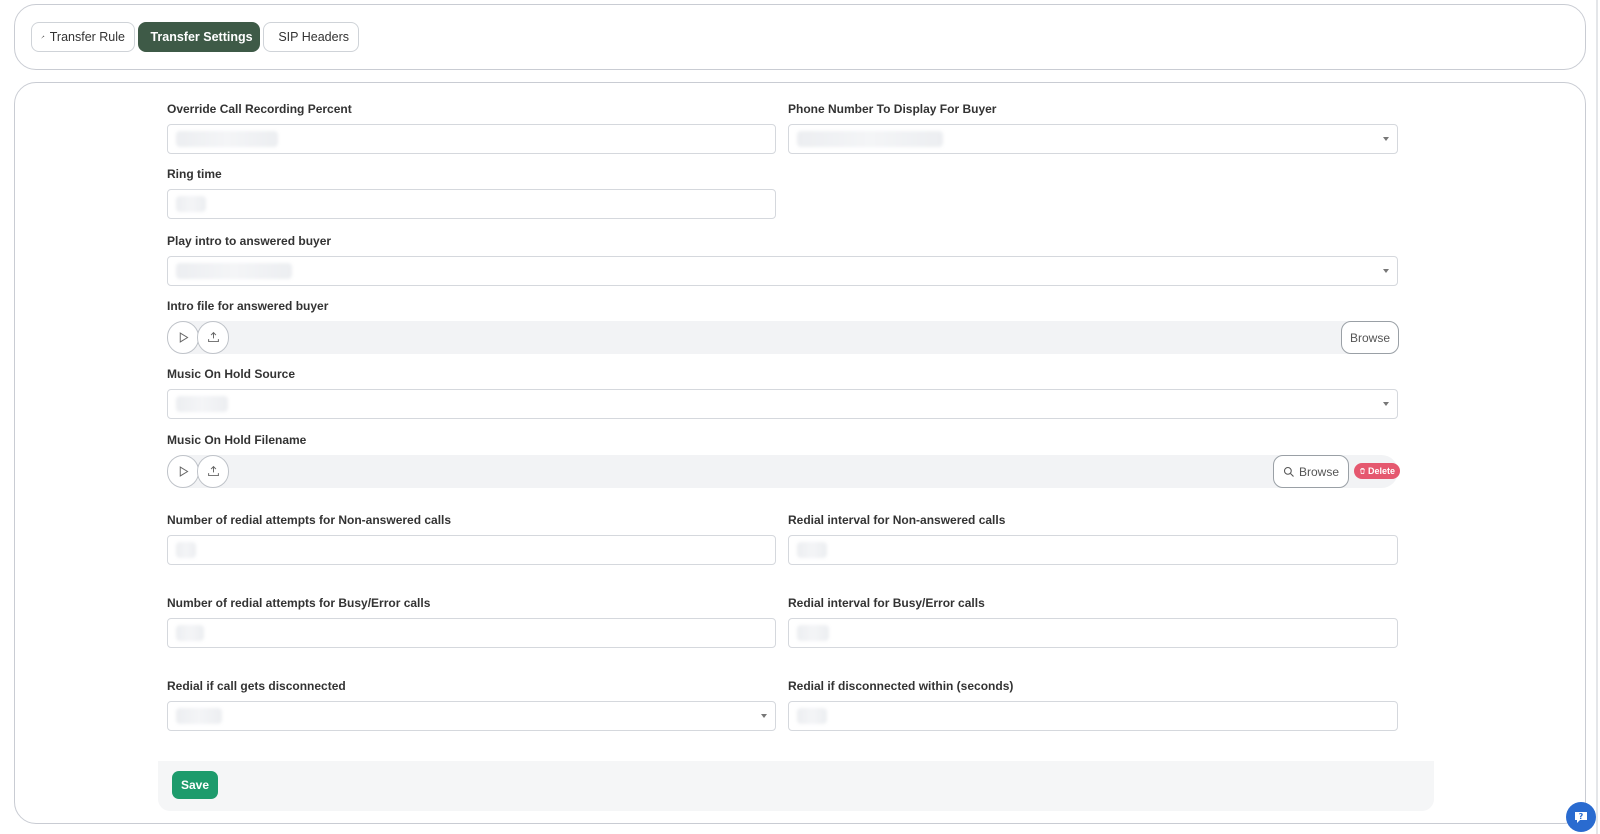 This screenshot has height=834, width=1600. What do you see at coordinates (1093, 633) in the screenshot?
I see `redial-interval-busy-input` at bounding box center [1093, 633].